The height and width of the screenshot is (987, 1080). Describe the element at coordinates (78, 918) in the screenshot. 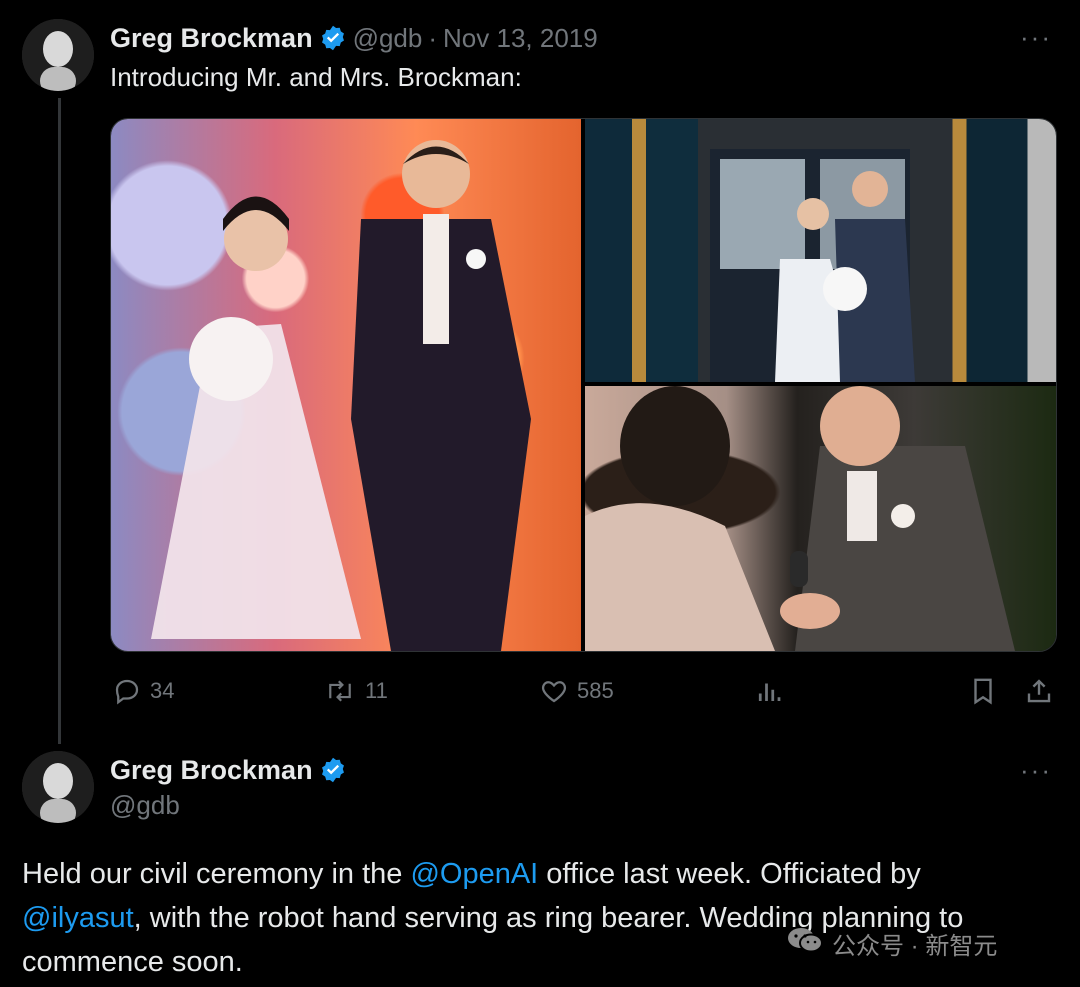

I see `mention-link: @ilyasut` at that location.